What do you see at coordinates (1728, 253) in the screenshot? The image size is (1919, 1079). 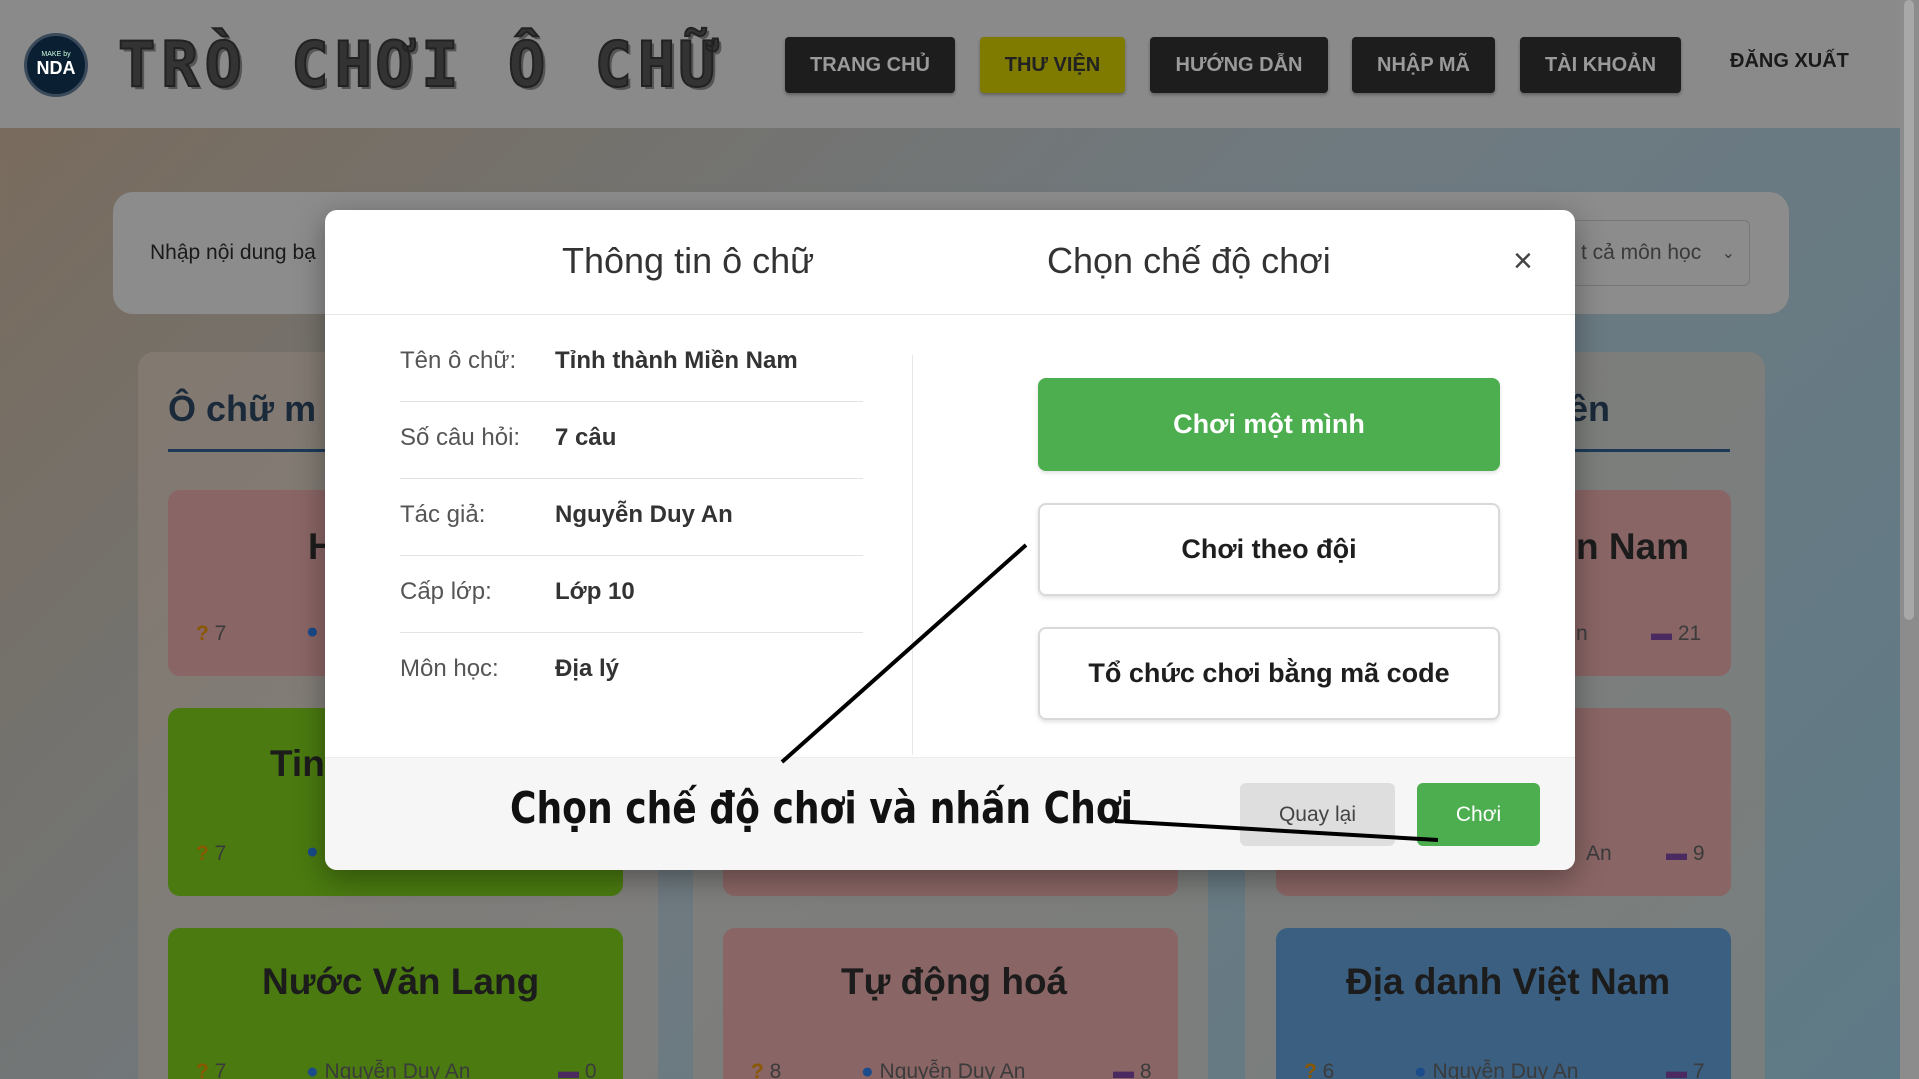 I see `chevron-down-icon: ⌄` at bounding box center [1728, 253].